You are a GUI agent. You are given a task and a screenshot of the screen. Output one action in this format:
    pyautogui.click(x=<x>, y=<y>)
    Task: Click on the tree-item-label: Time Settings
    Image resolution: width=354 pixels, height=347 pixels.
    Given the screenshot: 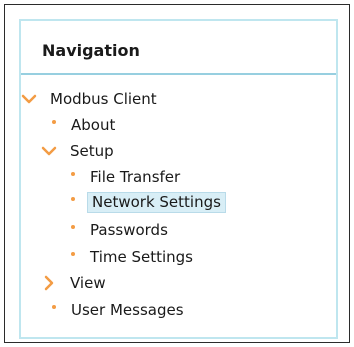 What is the action you would take?
    pyautogui.click(x=142, y=256)
    